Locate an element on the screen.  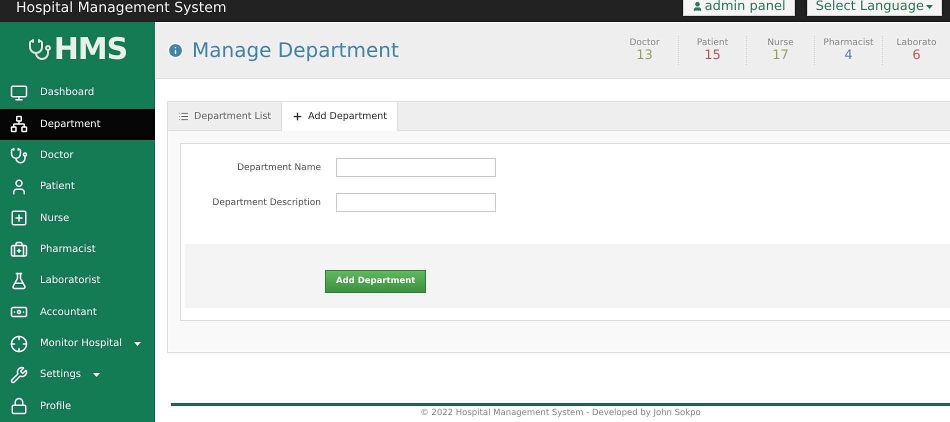
sidebar-item: Profile is located at coordinates (77, 406).